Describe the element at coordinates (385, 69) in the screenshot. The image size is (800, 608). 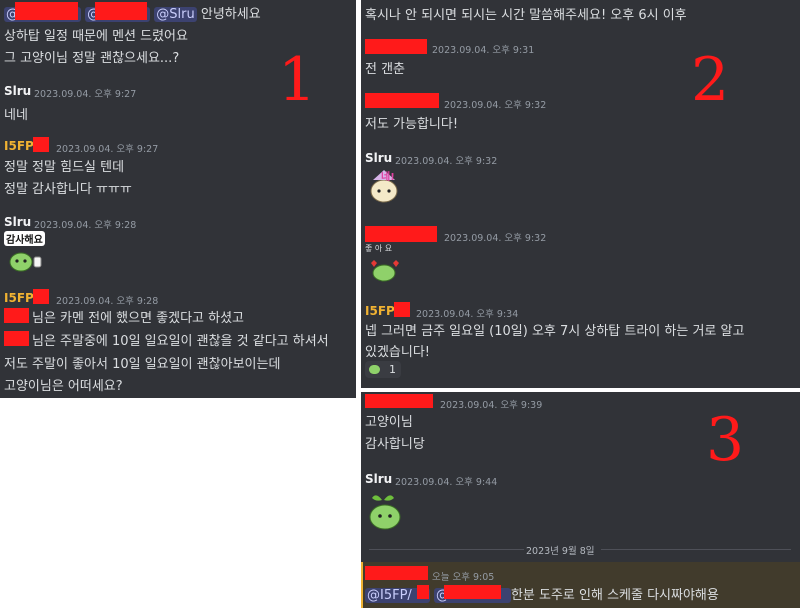
I see `message-text: 전 갠춘` at that location.